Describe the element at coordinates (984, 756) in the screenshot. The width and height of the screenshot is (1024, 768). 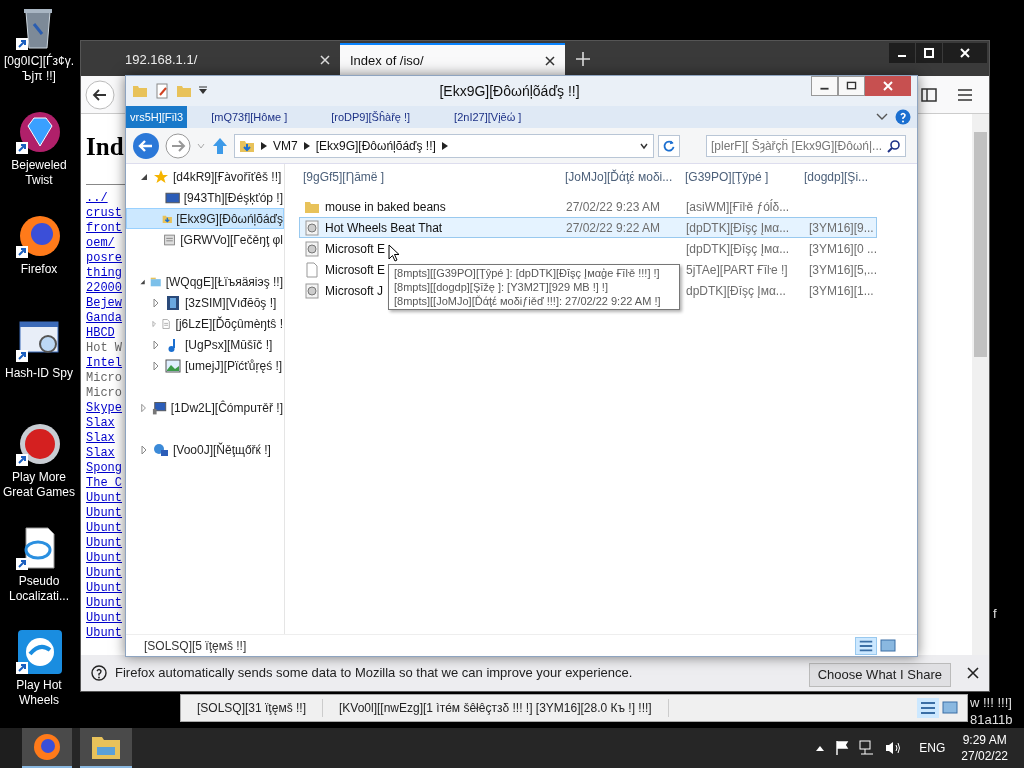
I see `clock-date: 27/02/22` at that location.